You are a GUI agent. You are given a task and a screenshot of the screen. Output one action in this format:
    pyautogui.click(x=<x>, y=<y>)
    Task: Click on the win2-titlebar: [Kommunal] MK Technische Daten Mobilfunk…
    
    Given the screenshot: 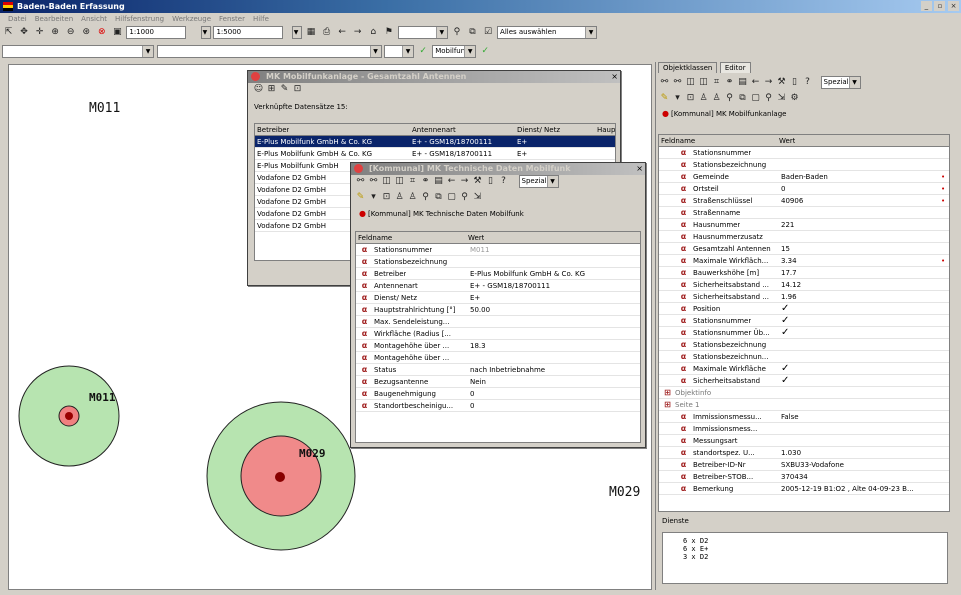 What is the action you would take?
    pyautogui.click(x=498, y=169)
    